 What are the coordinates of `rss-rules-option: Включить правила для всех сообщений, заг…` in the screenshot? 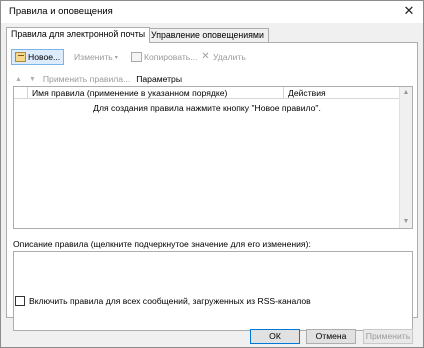 It's located at (163, 301).